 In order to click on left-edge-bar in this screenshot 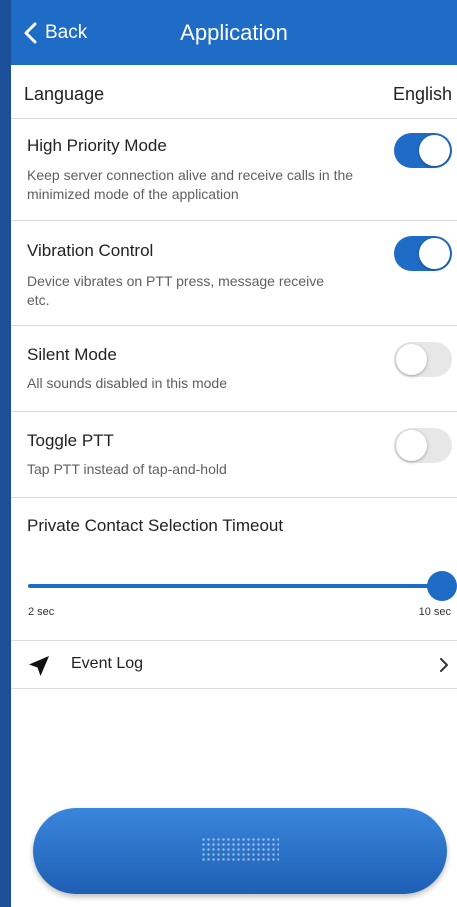, I will do `click(5, 453)`.